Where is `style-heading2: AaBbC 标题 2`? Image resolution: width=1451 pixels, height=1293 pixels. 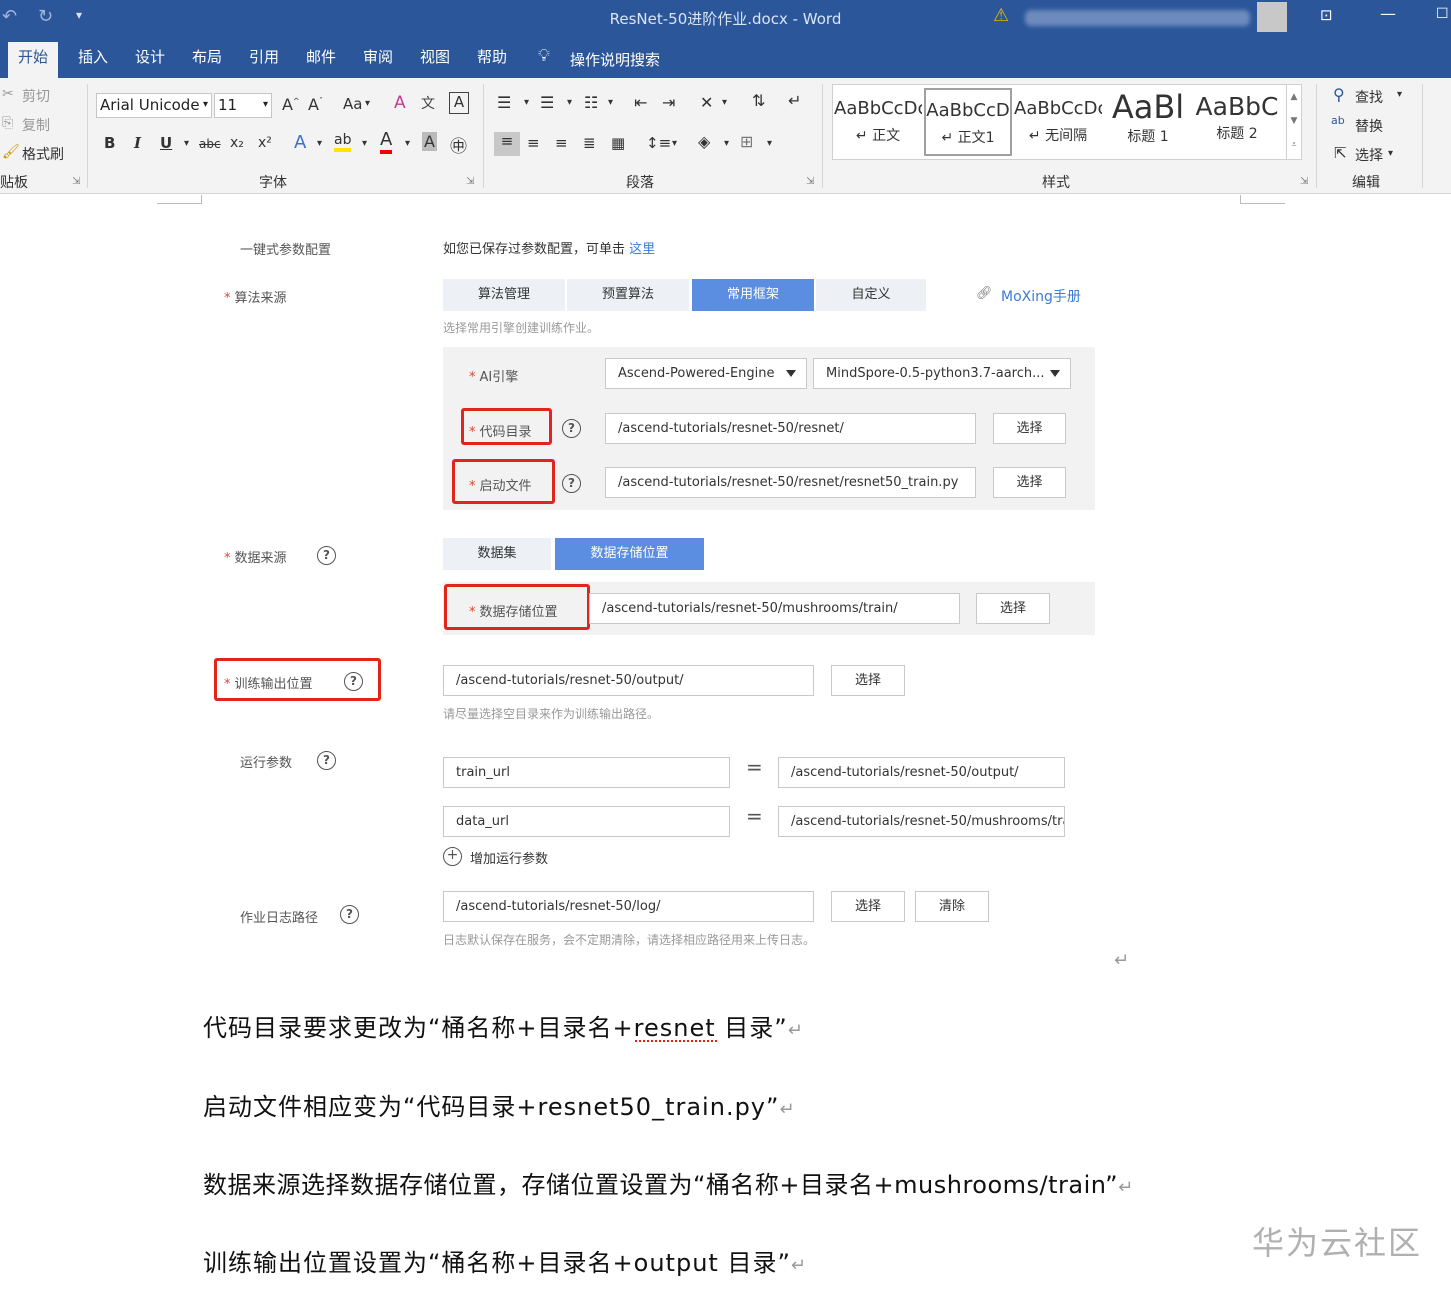
style-heading2: AaBbC 标题 2 is located at coordinates (1237, 122).